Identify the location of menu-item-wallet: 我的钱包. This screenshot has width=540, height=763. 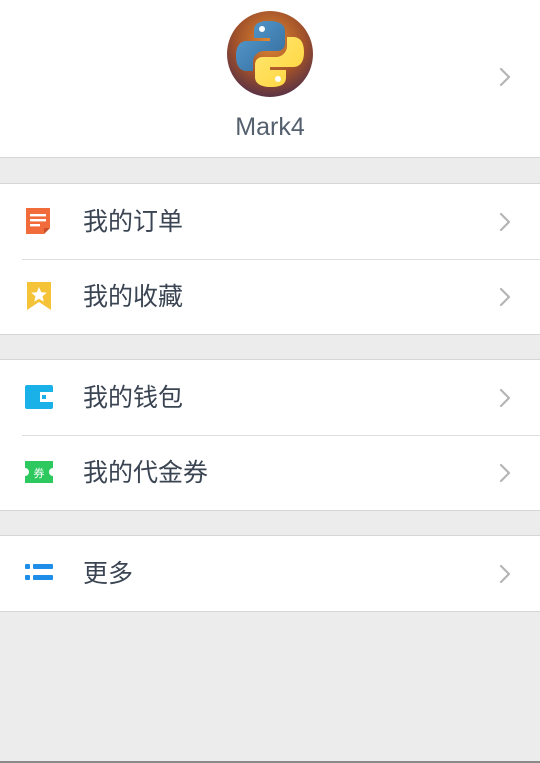
(270, 397).